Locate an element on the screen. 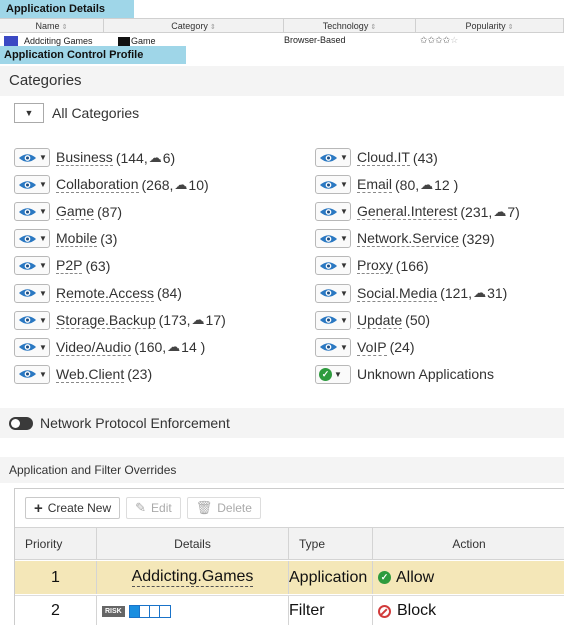  category-label: Update is located at coordinates (380, 320).